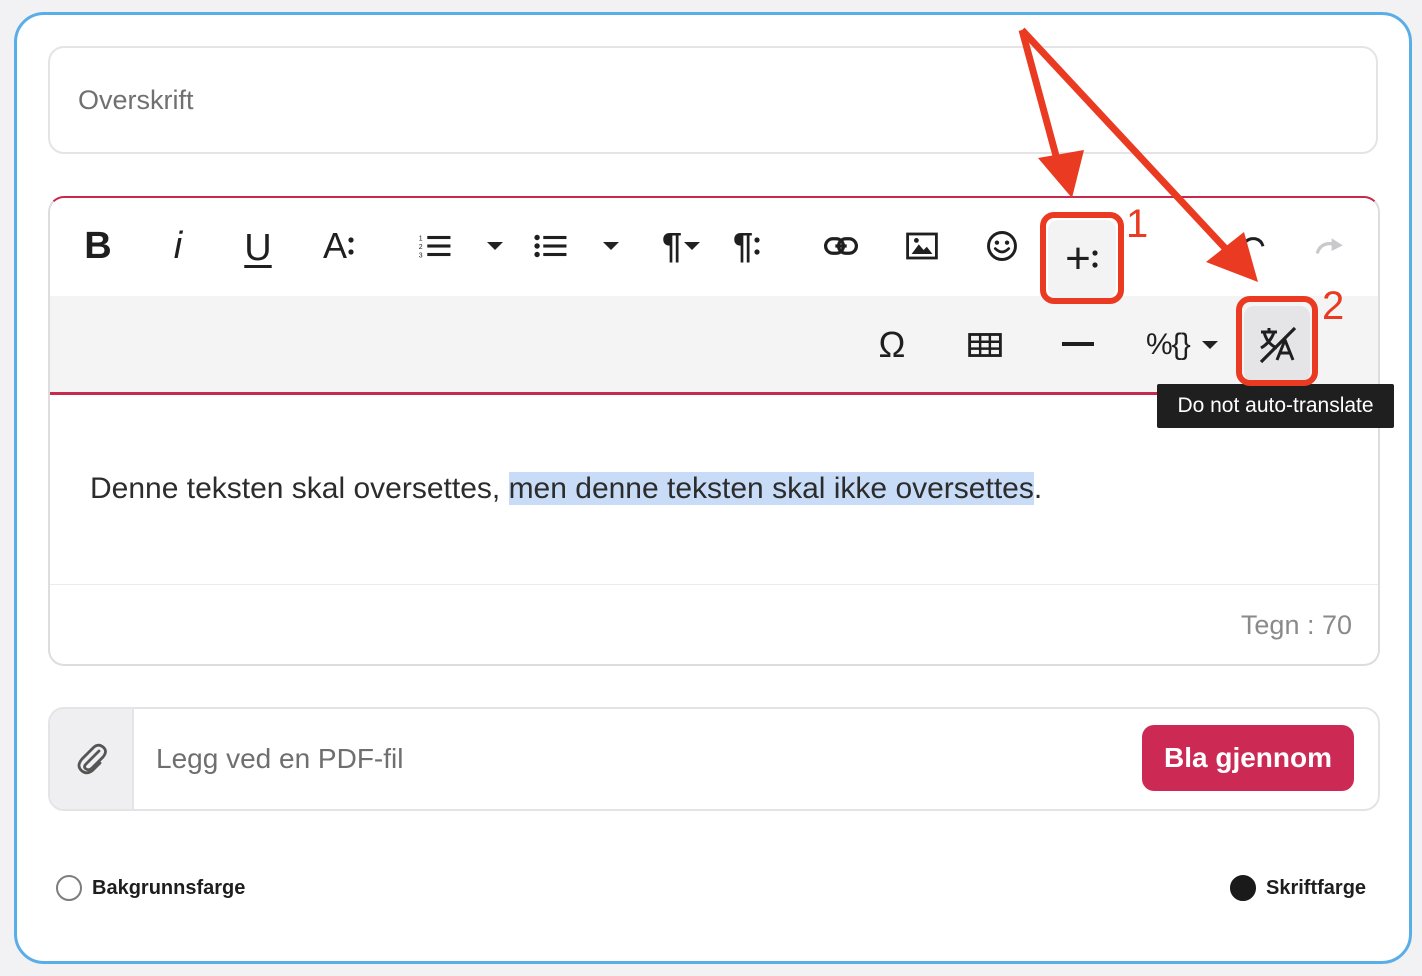 Image resolution: width=1422 pixels, height=976 pixels. I want to click on undo-button, so click(1251, 244).